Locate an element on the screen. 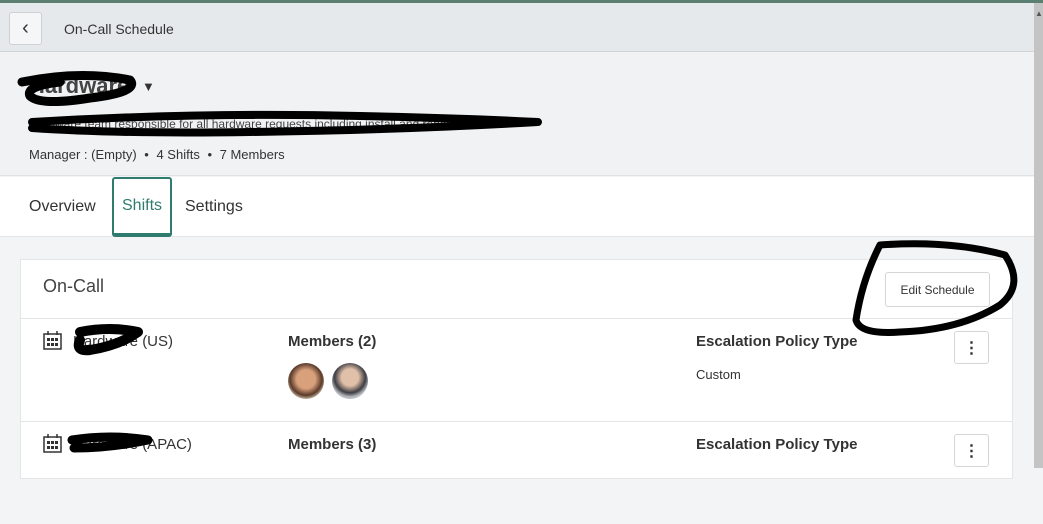 Image resolution: width=1043 pixels, height=524 pixels. members-count: 7 Members is located at coordinates (252, 154).